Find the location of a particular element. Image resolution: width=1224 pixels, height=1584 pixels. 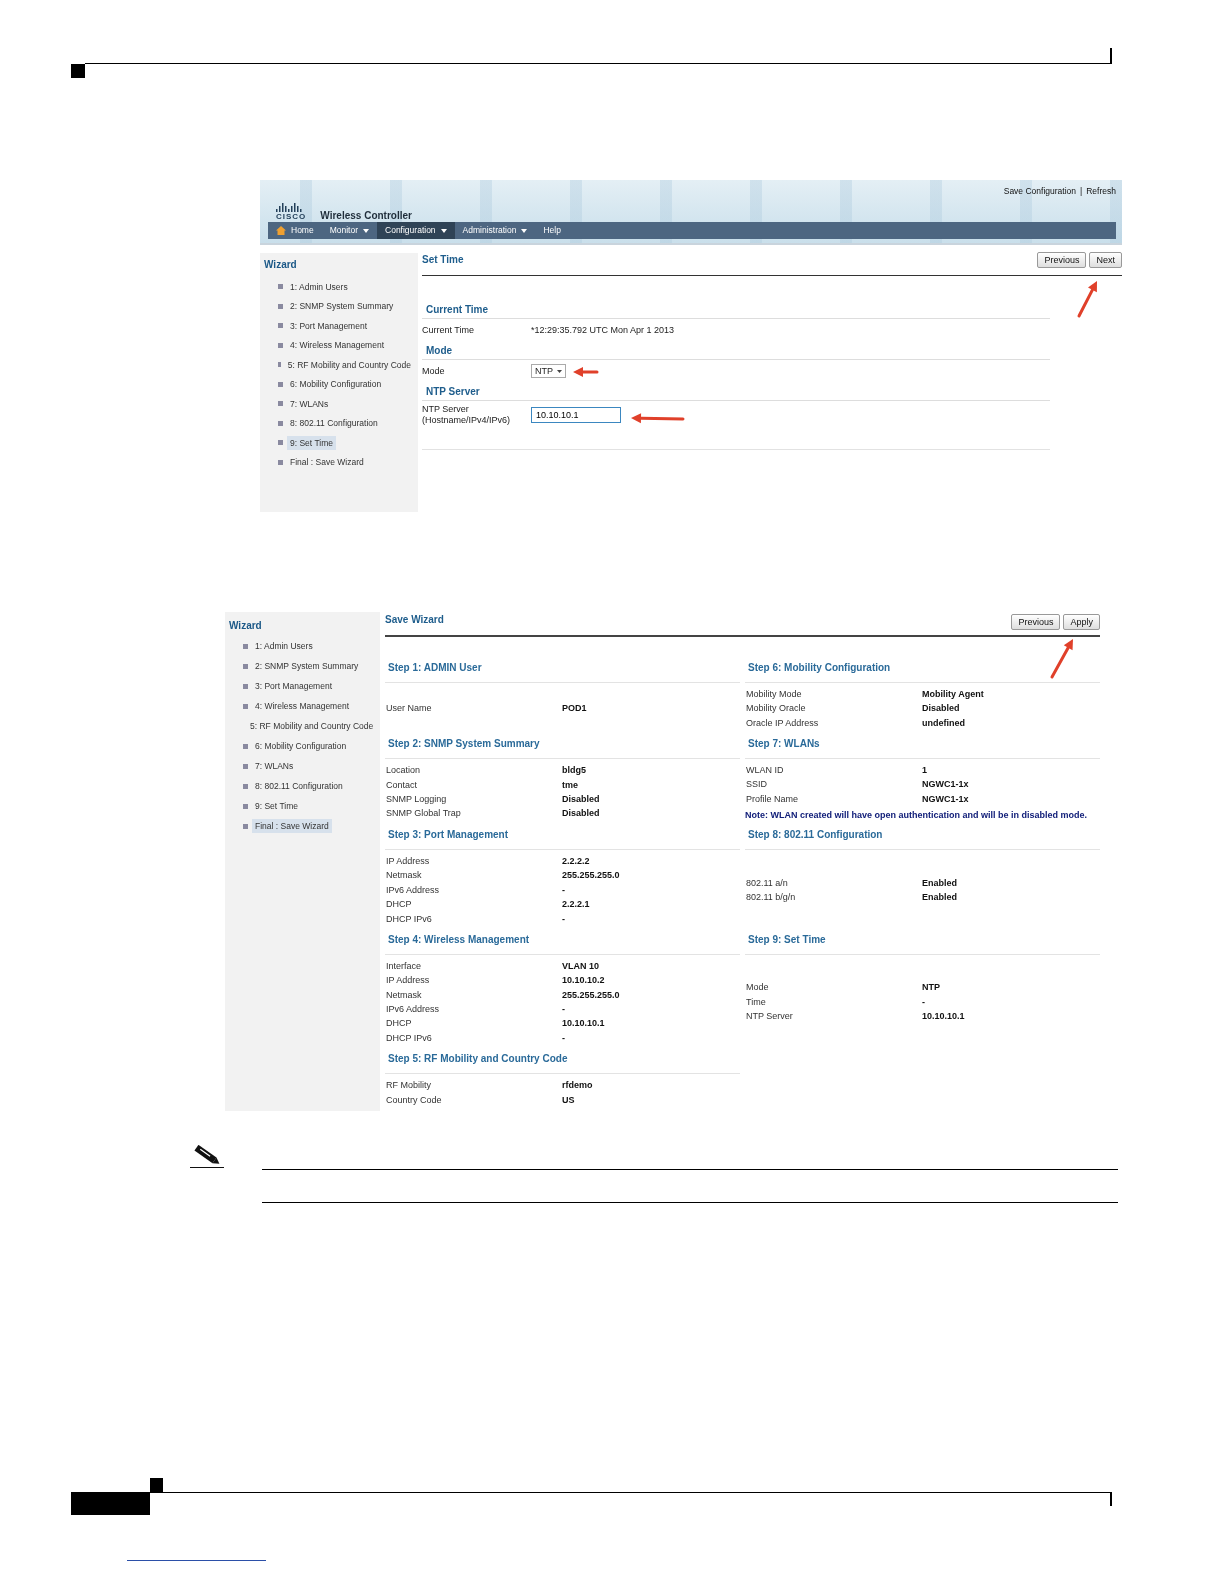

field-label: WLAN ID is located at coordinates (765, 770).